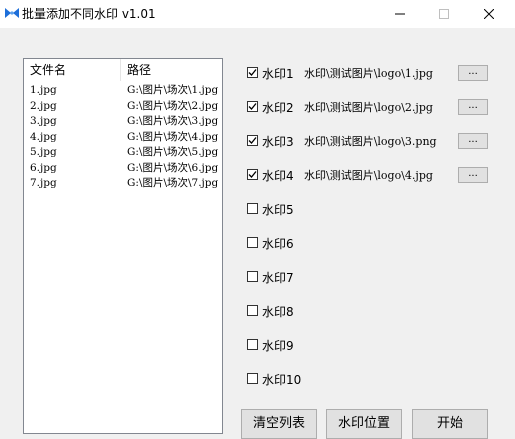 The image size is (515, 439). What do you see at coordinates (171, 70) in the screenshot?
I see `column-header-path: 路径` at bounding box center [171, 70].